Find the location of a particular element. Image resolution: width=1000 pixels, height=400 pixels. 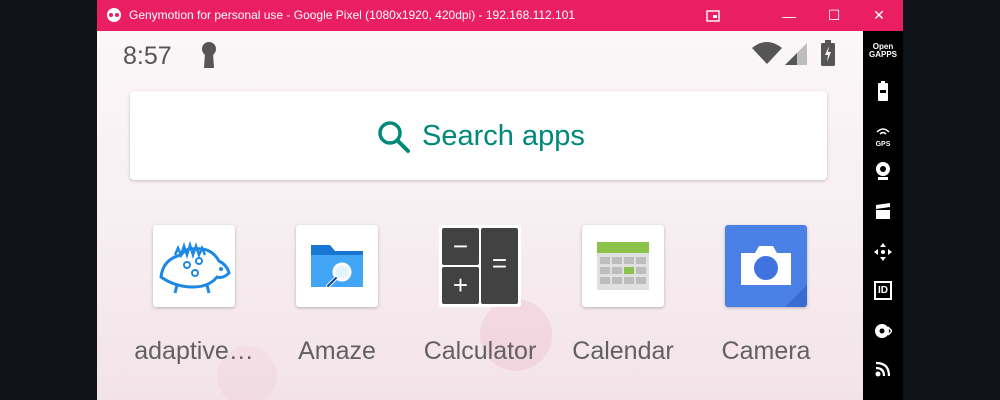

move-icon is located at coordinates (883, 252).